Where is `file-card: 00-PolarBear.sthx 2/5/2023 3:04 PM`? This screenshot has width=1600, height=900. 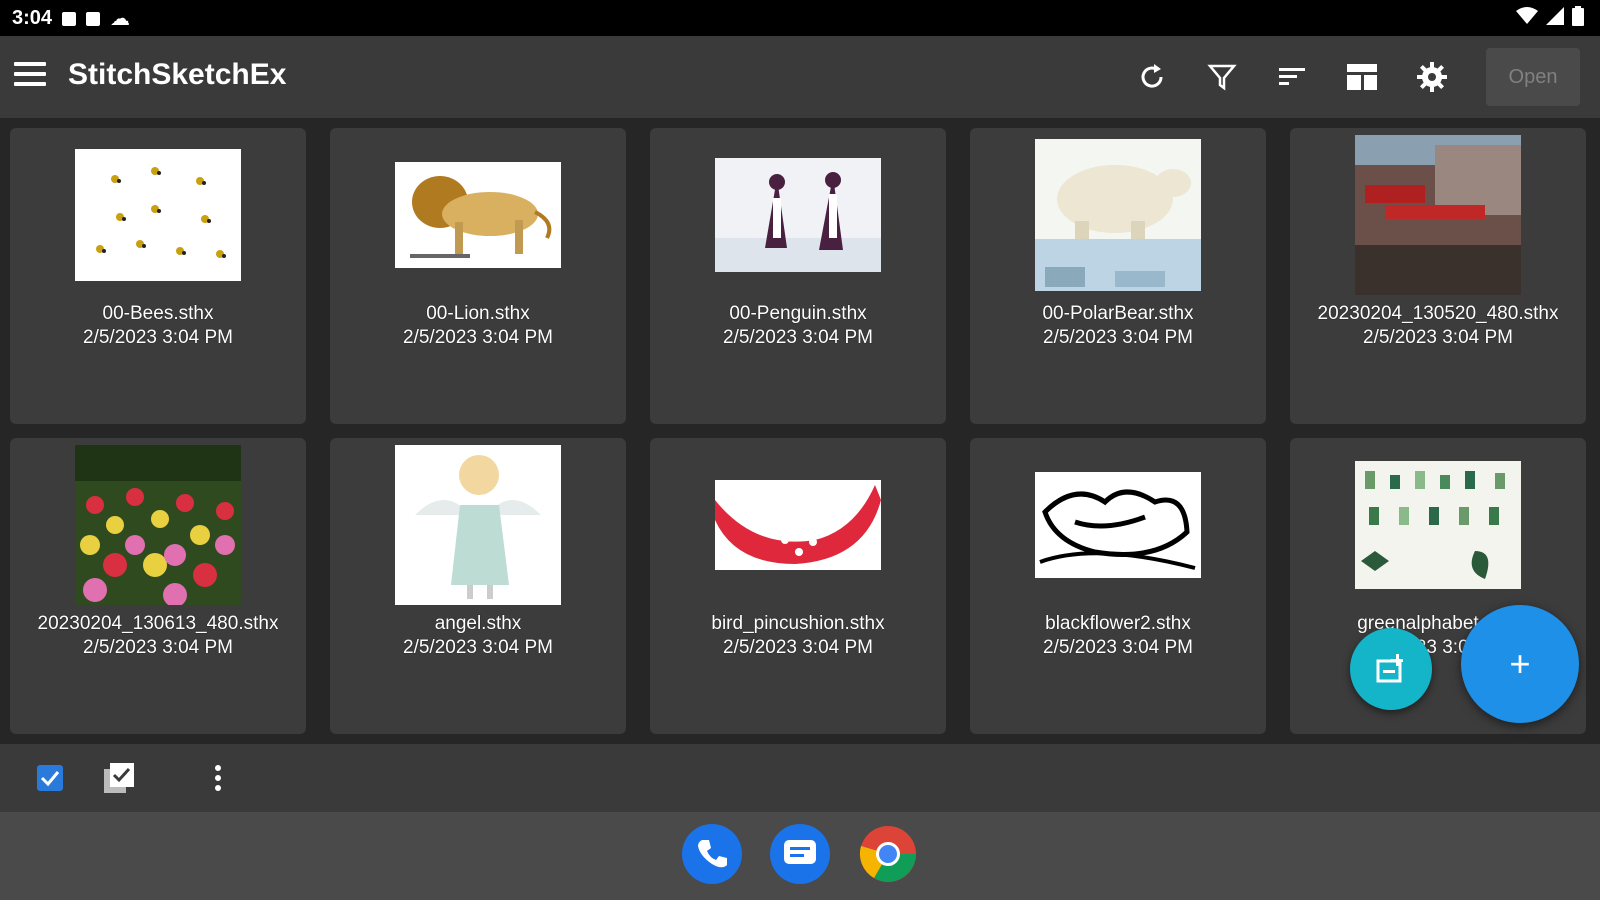
file-card: 00-PolarBear.sthx 2/5/2023 3:04 PM is located at coordinates (1118, 276).